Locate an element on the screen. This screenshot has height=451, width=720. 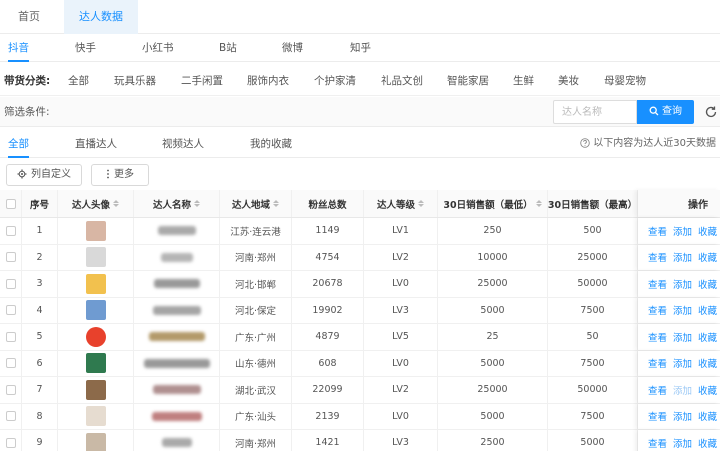
filter-bar: 筛选条件: 查询 is located at coordinates (360, 112).